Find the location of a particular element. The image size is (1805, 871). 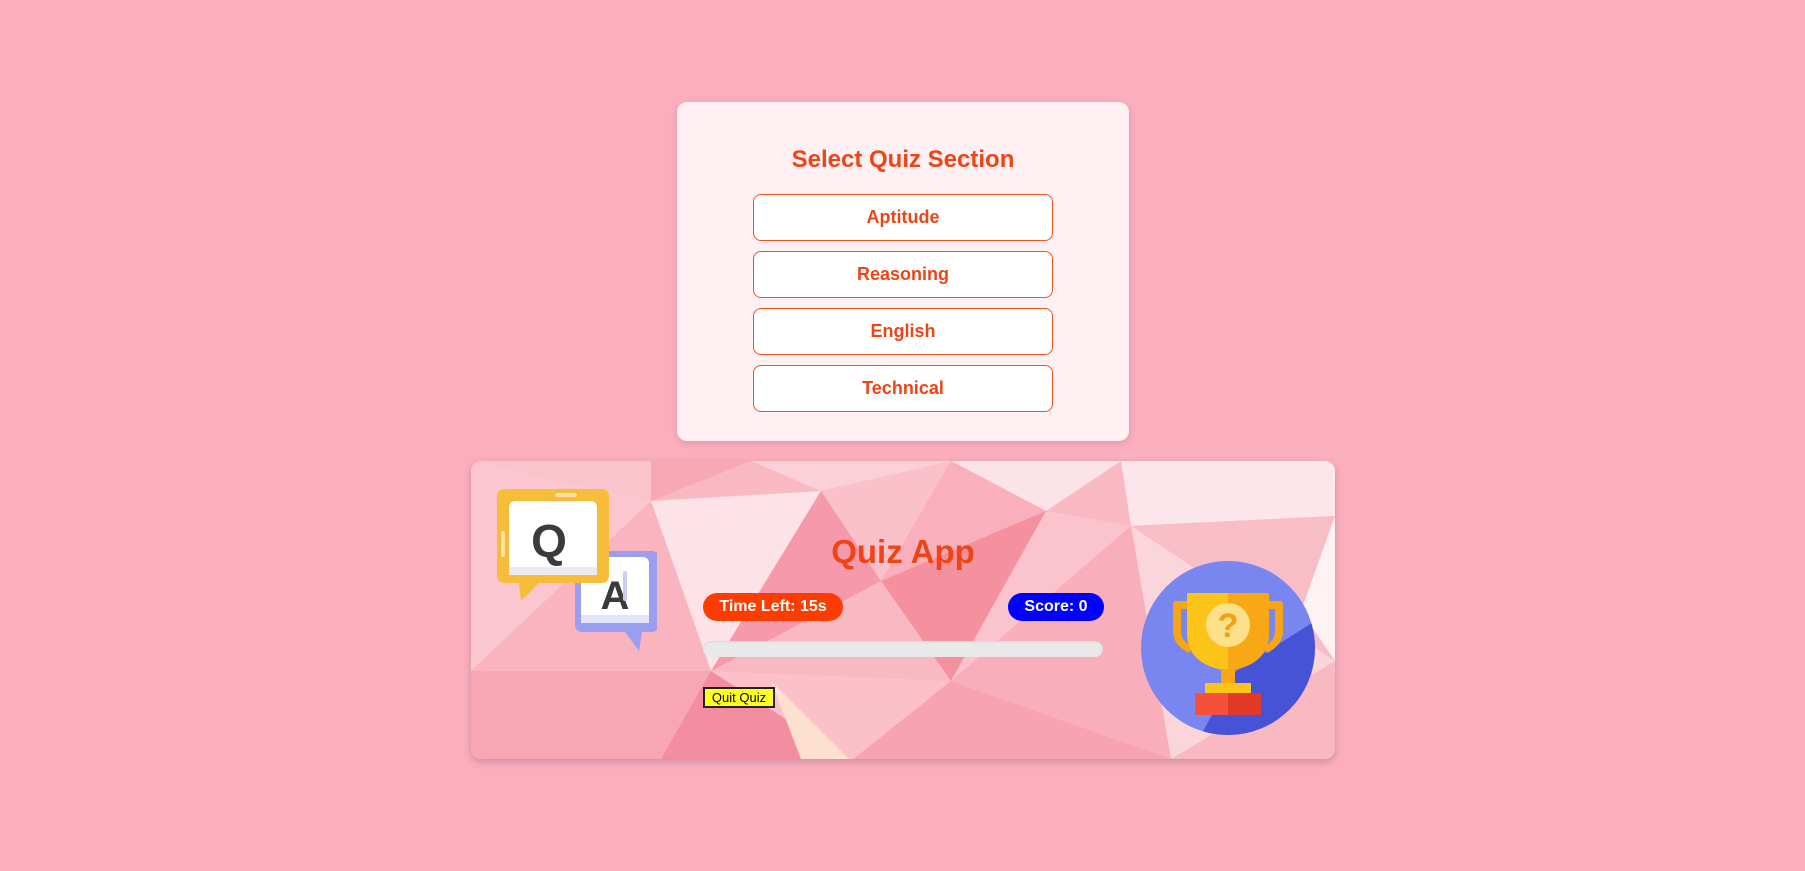

section-button-reasoning: Reasoning is located at coordinates (903, 274).